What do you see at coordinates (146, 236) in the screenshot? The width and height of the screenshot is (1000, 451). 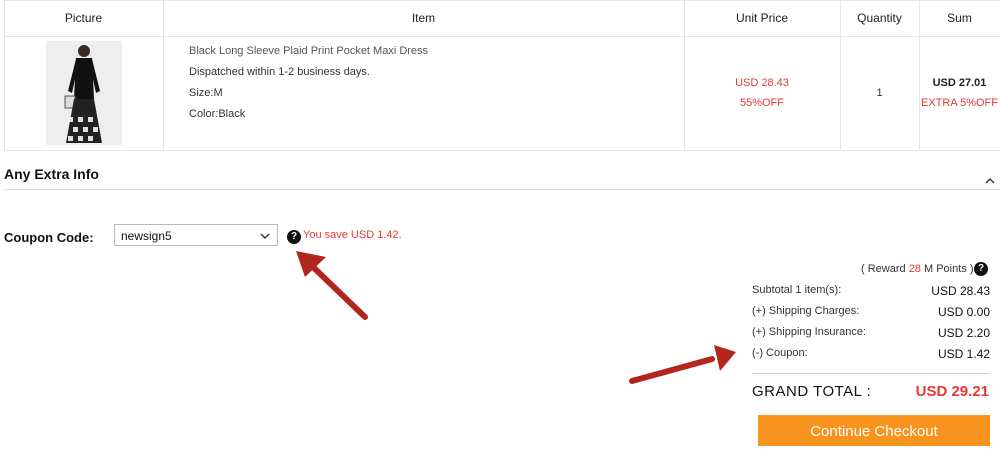 I see `coupon-selected-value: newsign5` at bounding box center [146, 236].